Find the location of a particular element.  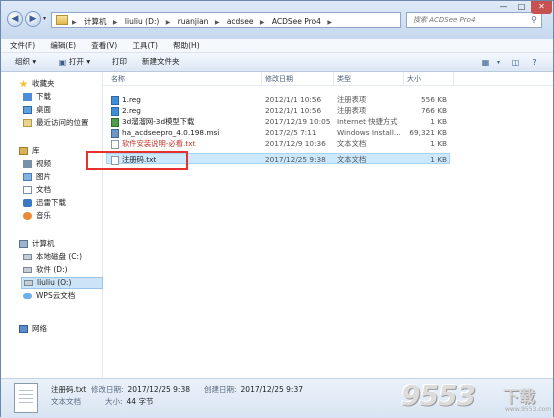

nav-desktop: 桌面 is located at coordinates (37, 110).